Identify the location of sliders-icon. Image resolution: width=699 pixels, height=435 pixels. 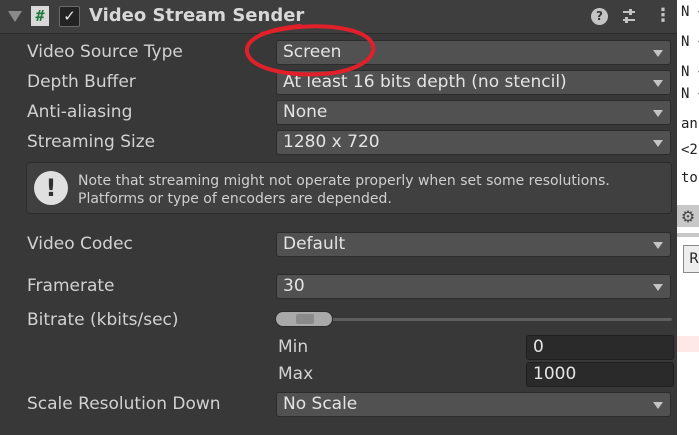
(629, 16).